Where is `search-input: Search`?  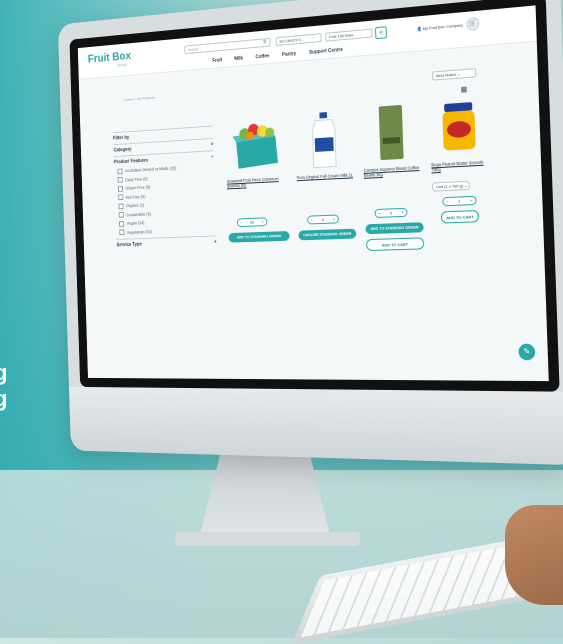 search-input: Search is located at coordinates (227, 46).